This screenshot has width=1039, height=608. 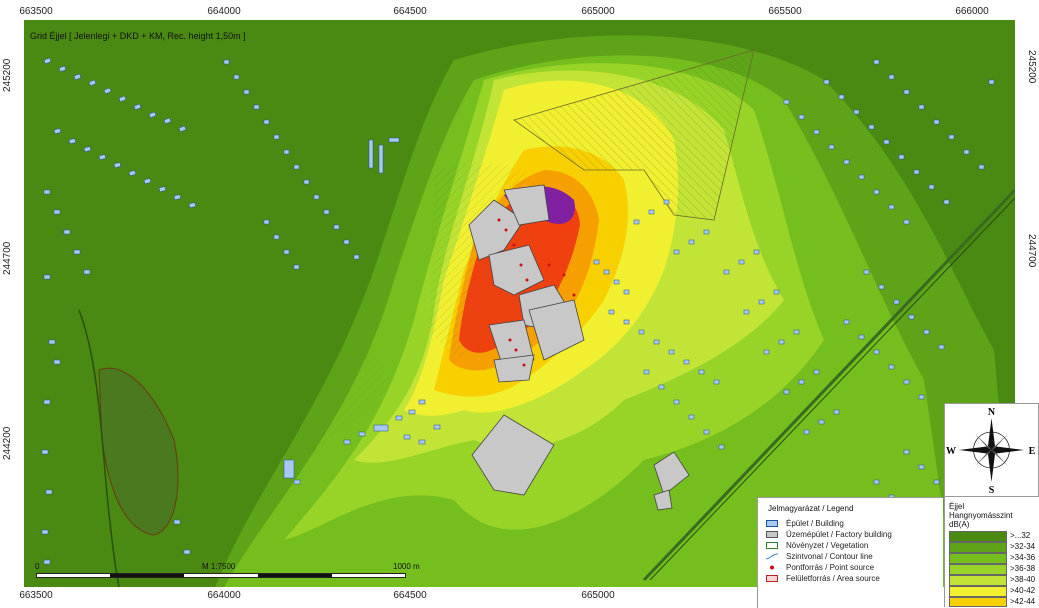 What do you see at coordinates (772, 524) in the screenshot?
I see `building-symbol-icon` at bounding box center [772, 524].